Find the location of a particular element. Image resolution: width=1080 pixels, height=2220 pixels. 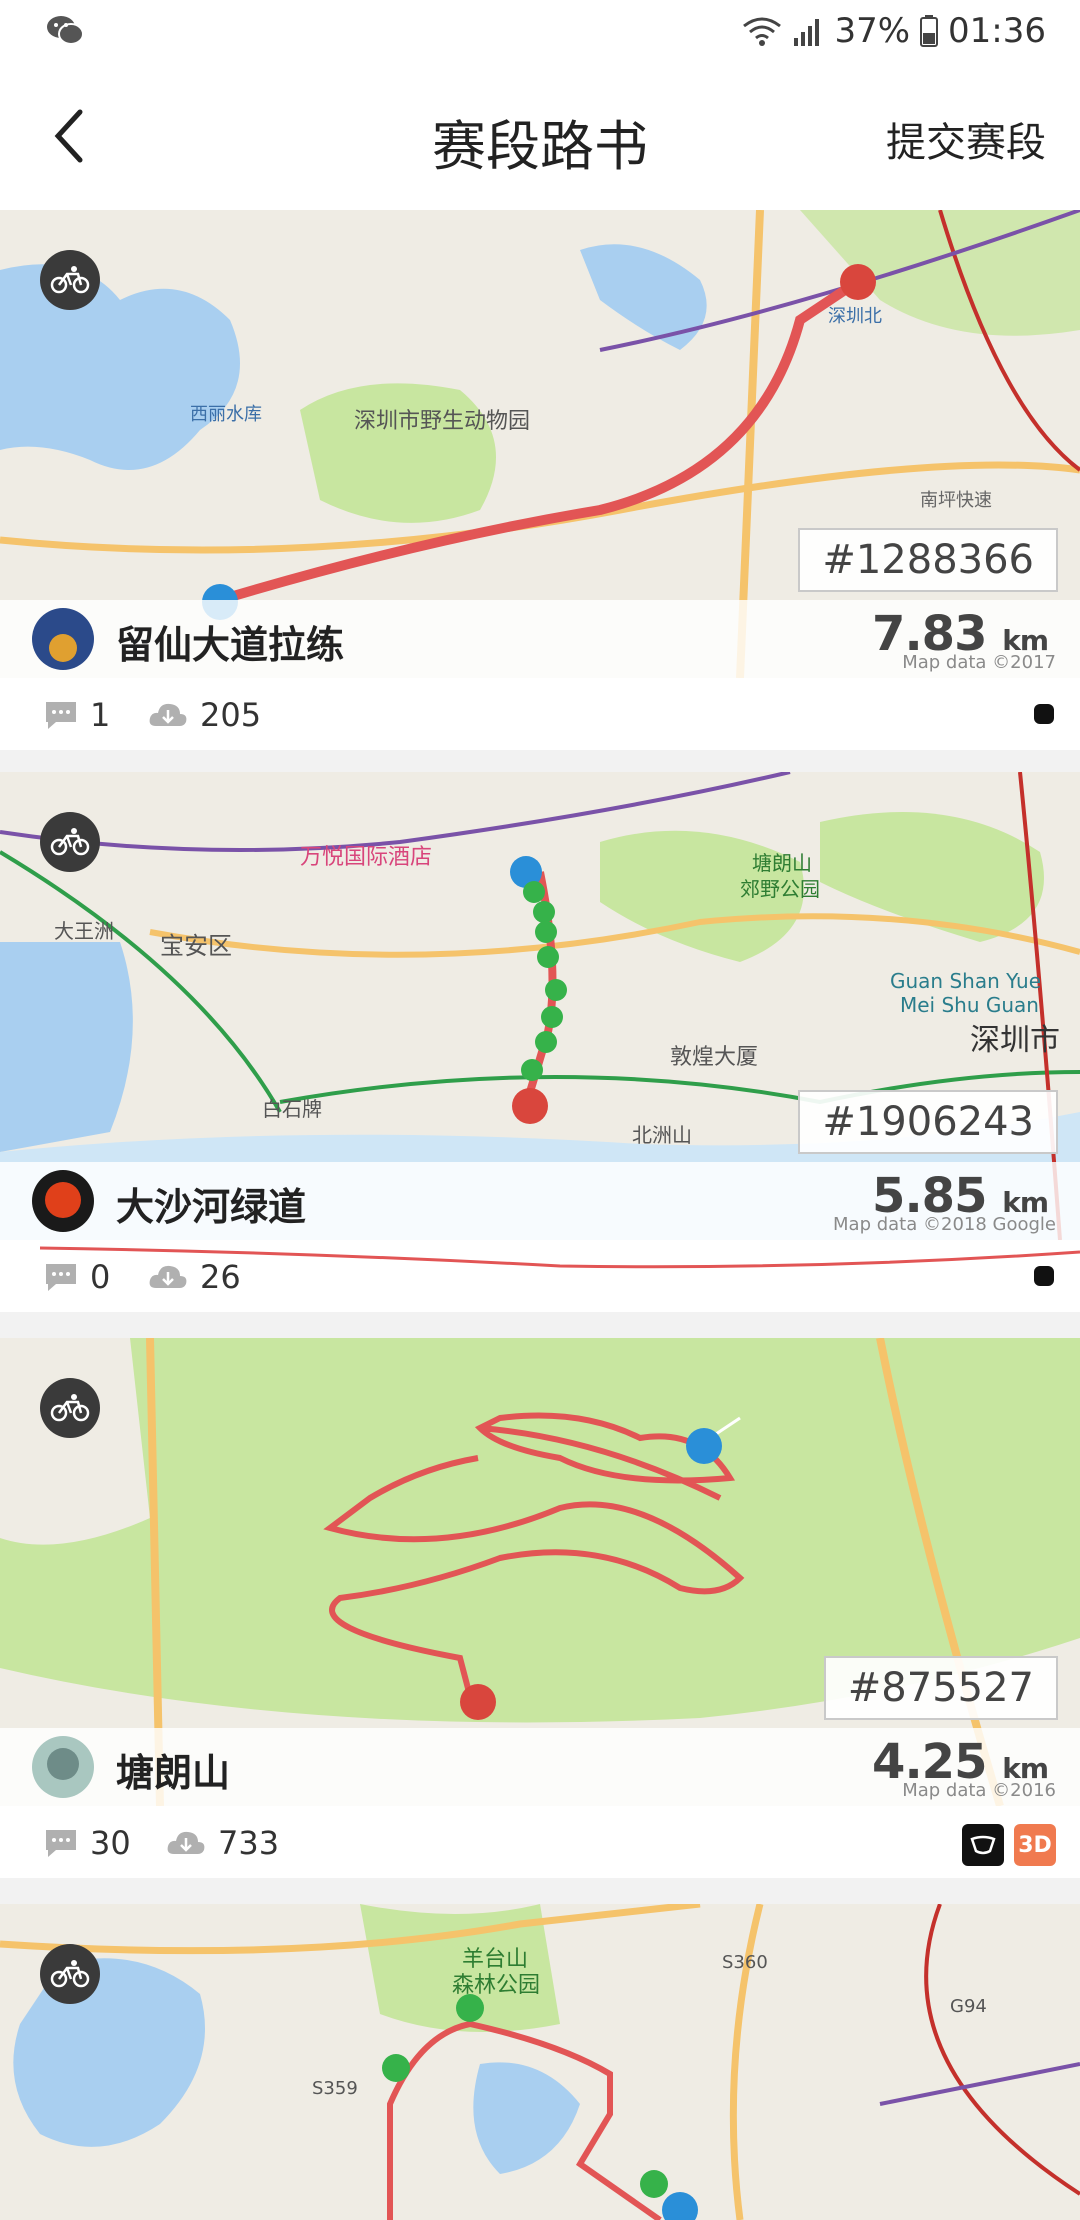

svg-text: 羊台山 is located at coordinates (495, 1959).